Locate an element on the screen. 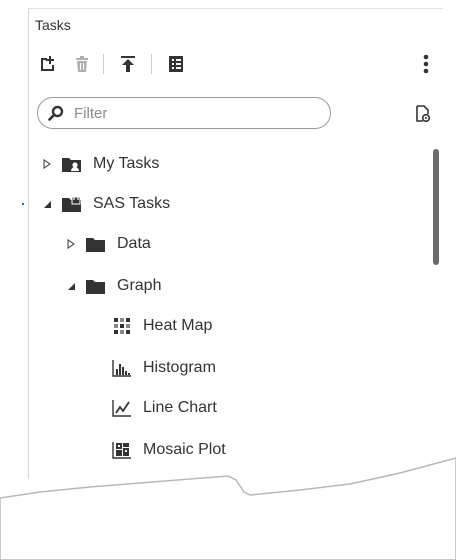 The image size is (456, 560). tree-label: Line Chart is located at coordinates (180, 407).